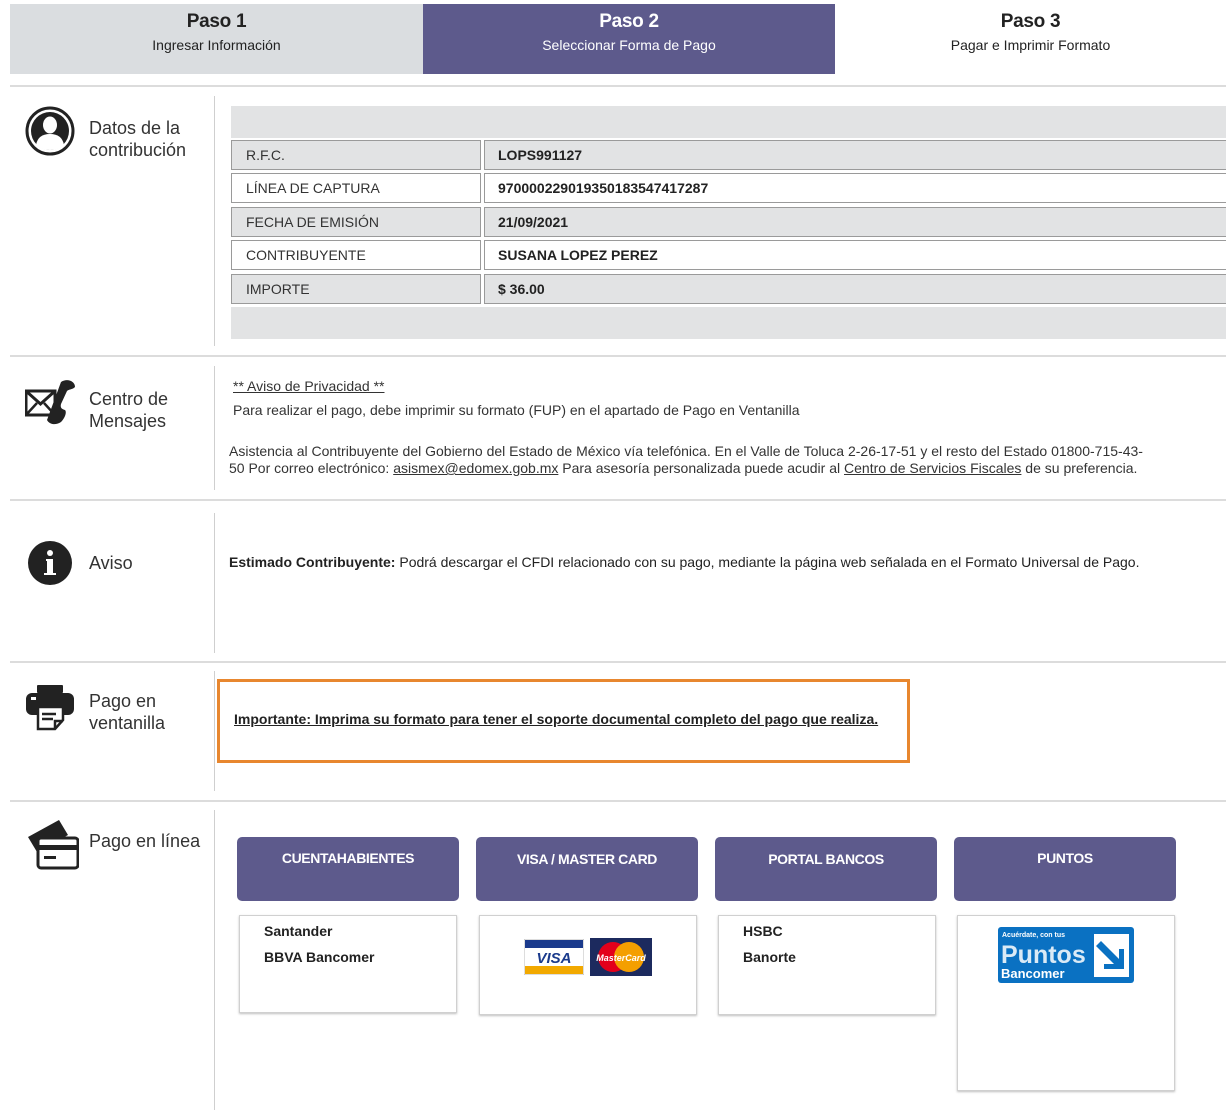 The width and height of the screenshot is (1226, 1111). I want to click on payment-card-points: Acuérdate, con tus Puntos Bancomer, so click(1066, 1003).